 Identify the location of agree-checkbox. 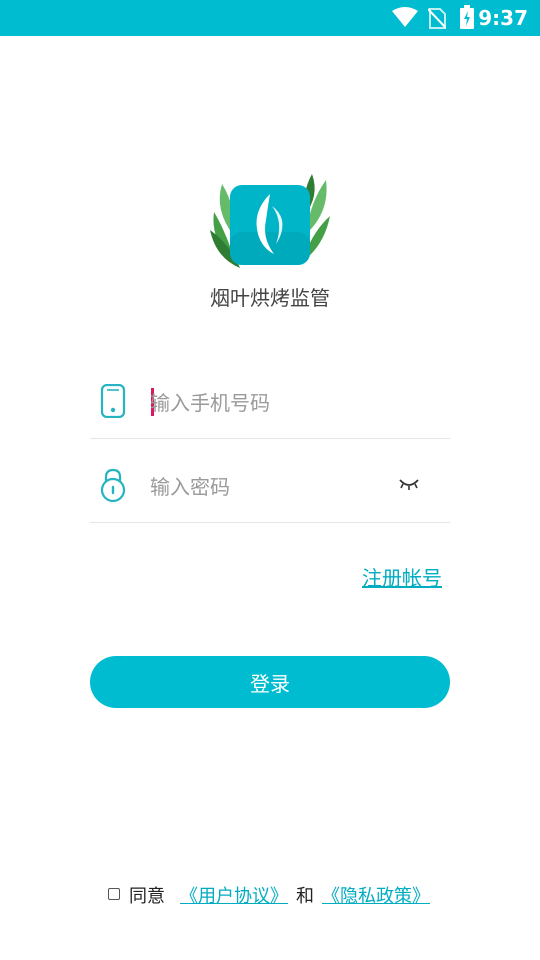
(114, 894).